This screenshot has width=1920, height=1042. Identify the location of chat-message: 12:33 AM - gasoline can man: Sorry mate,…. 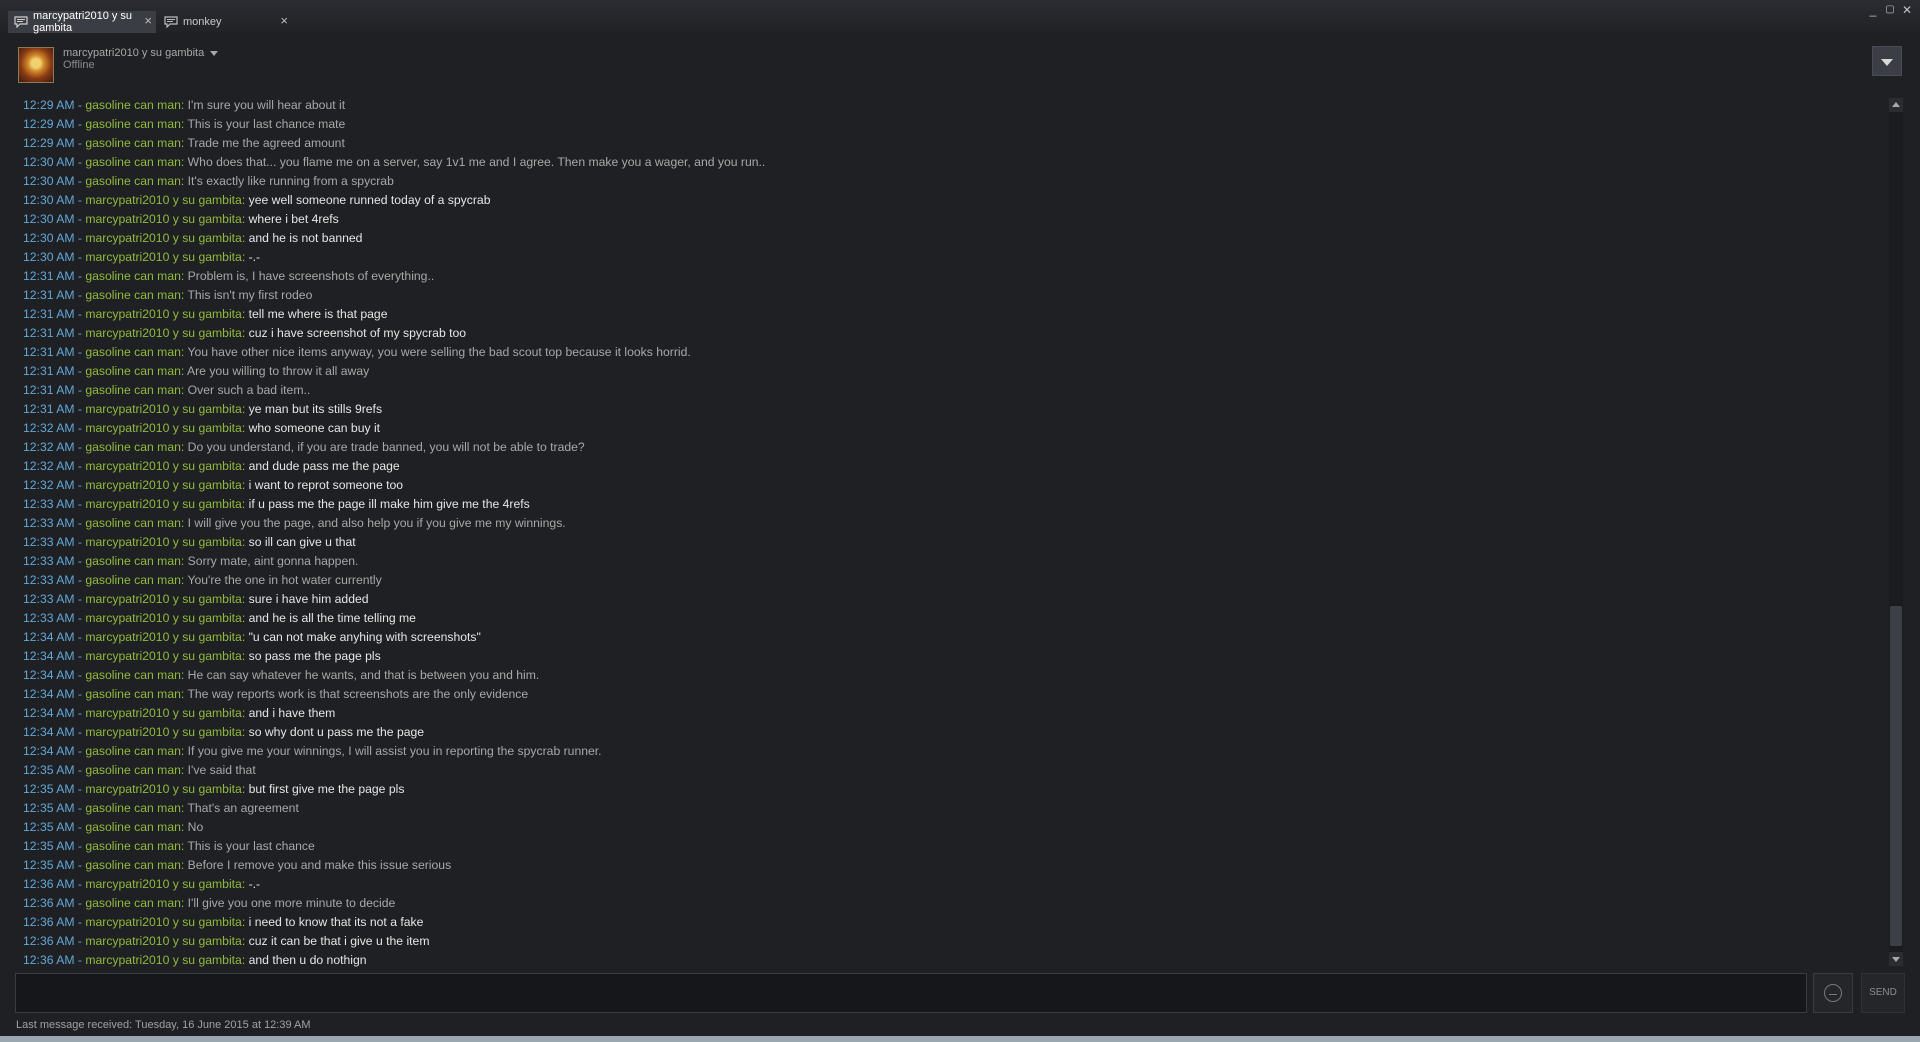
(953, 561).